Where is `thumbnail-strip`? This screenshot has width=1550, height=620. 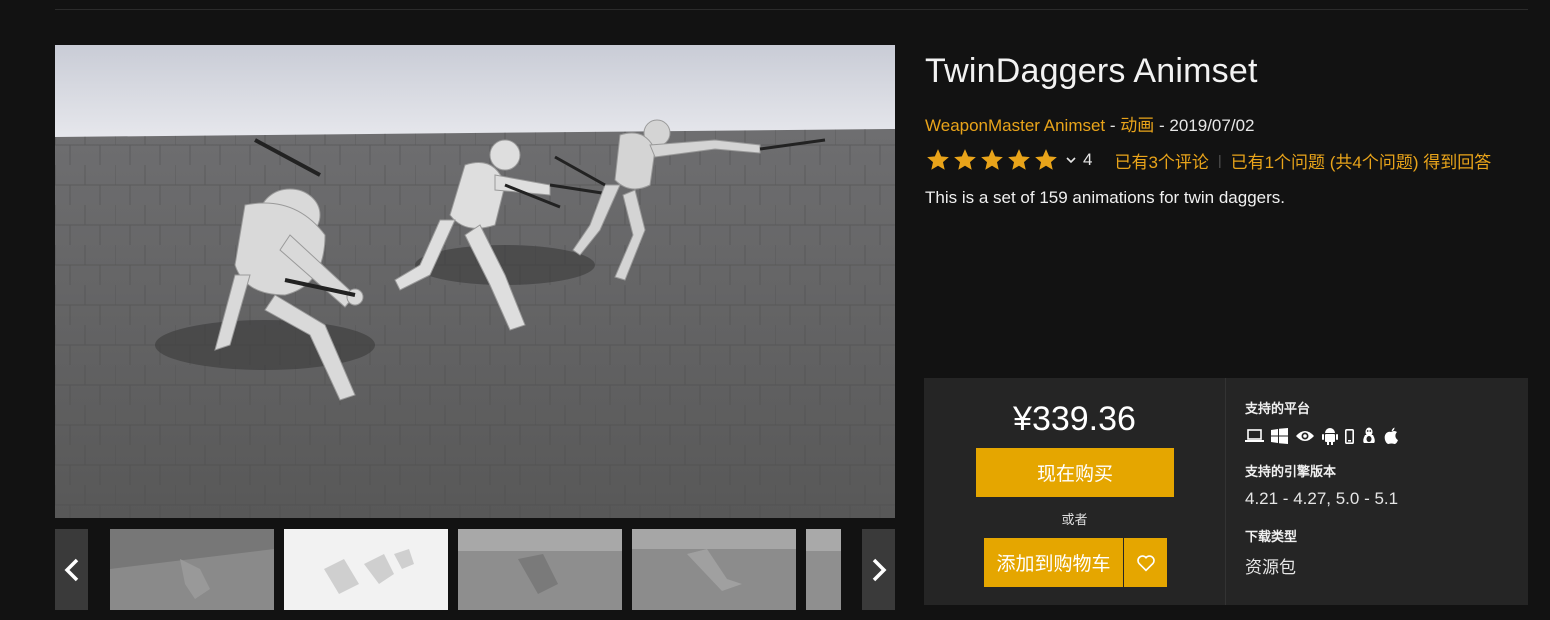
thumbnail-strip is located at coordinates (475, 569).